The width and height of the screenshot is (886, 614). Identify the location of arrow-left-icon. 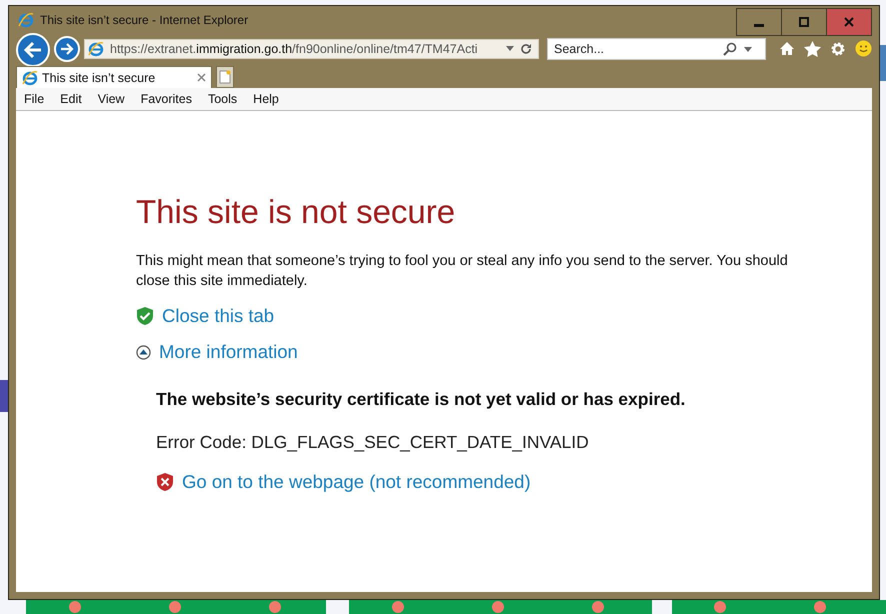
(33, 49).